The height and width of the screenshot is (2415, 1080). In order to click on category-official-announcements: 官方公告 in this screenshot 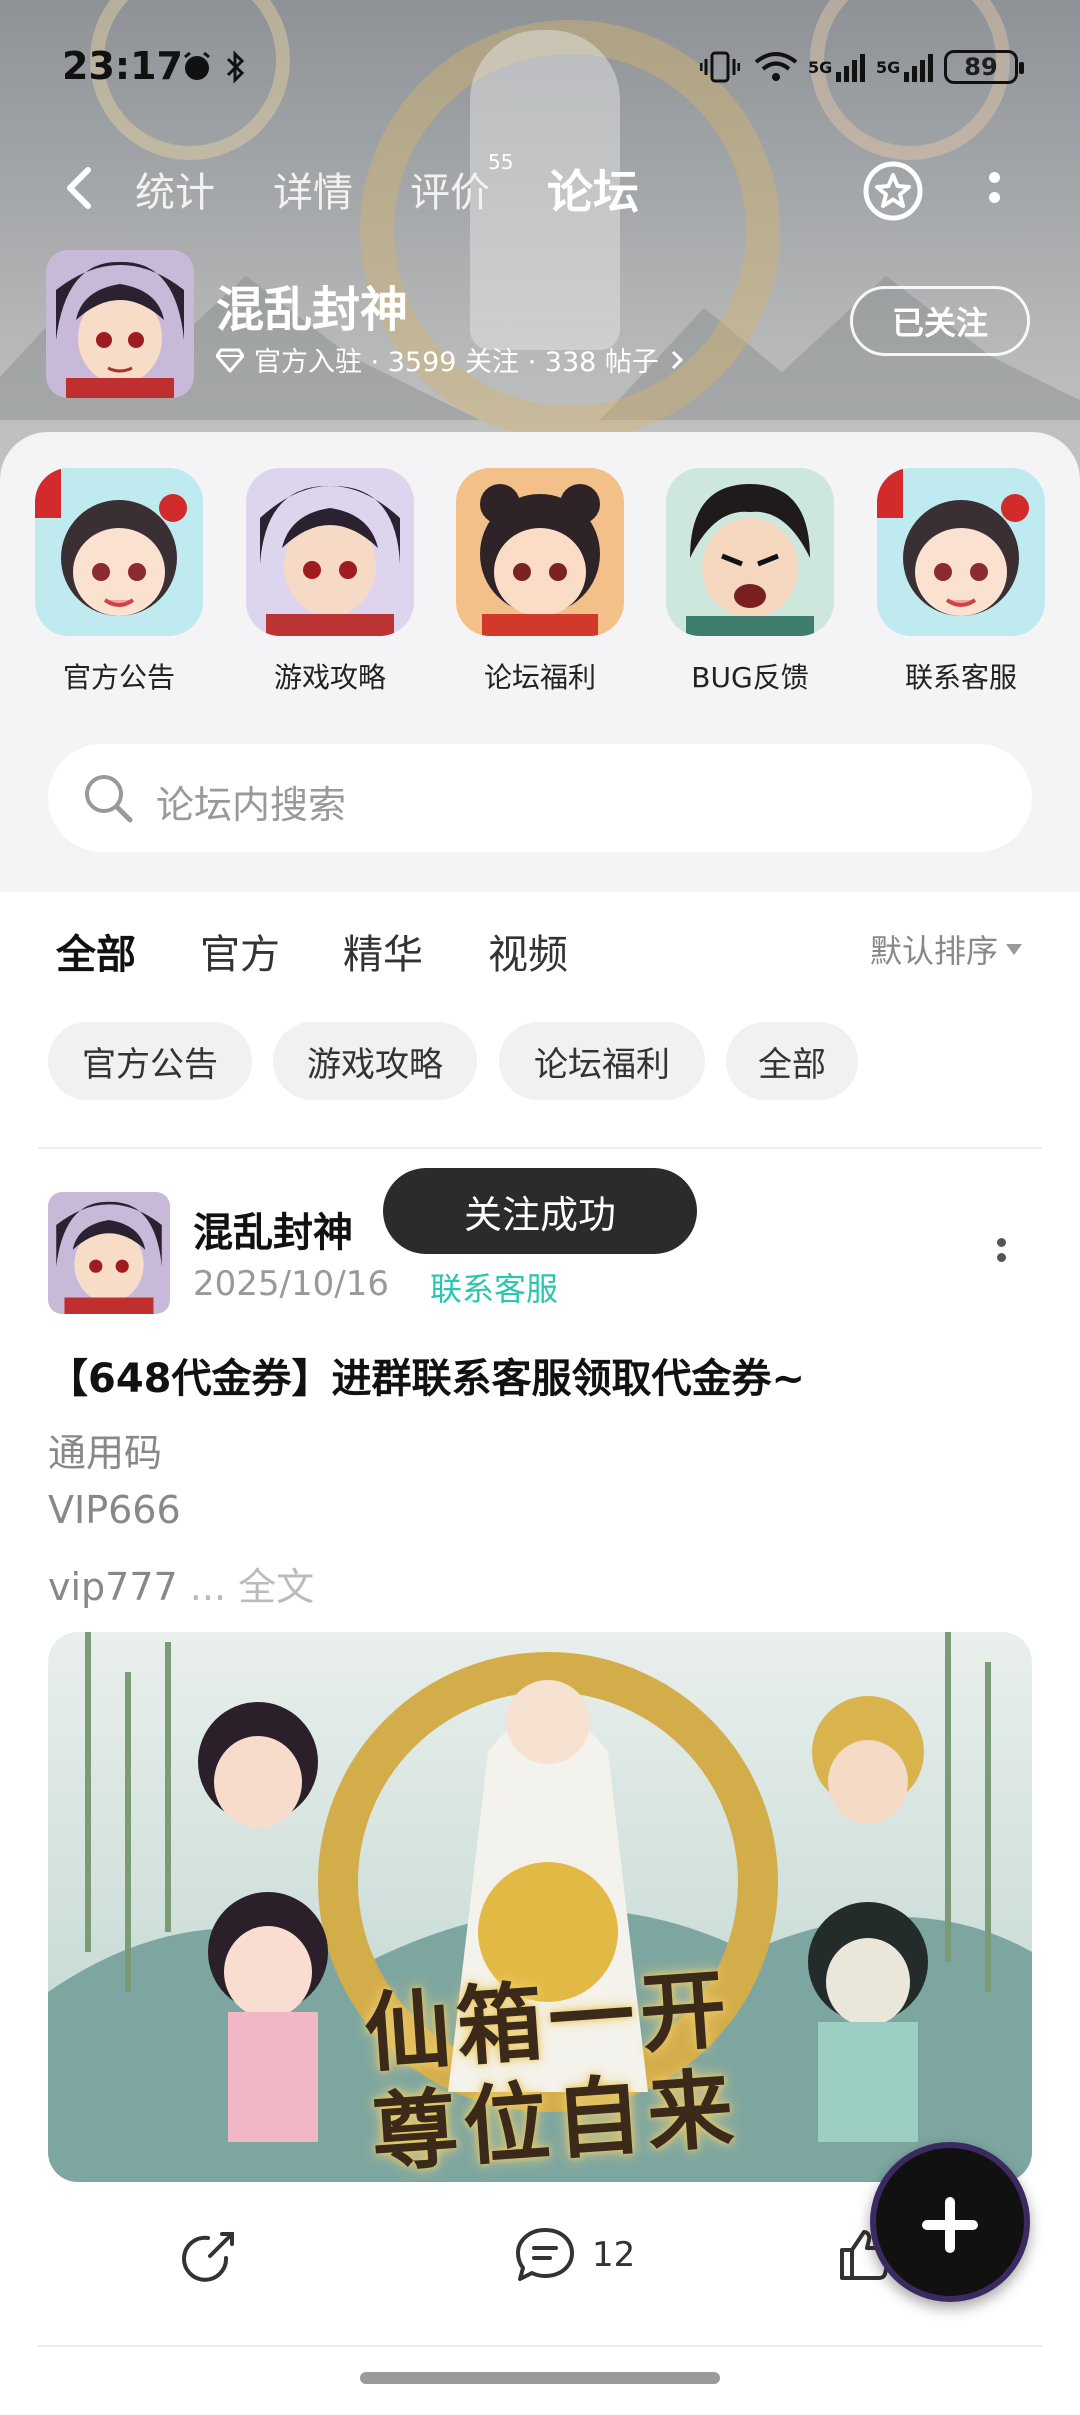, I will do `click(119, 582)`.